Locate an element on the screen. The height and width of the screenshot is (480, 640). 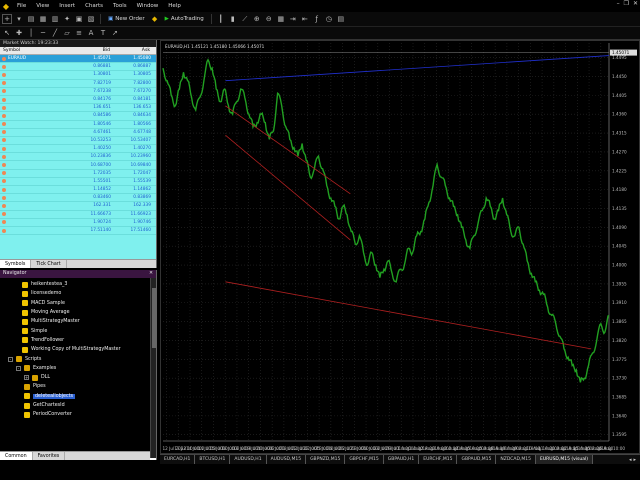
chart-shift-icon: ⇤ is located at coordinates (305, 19).